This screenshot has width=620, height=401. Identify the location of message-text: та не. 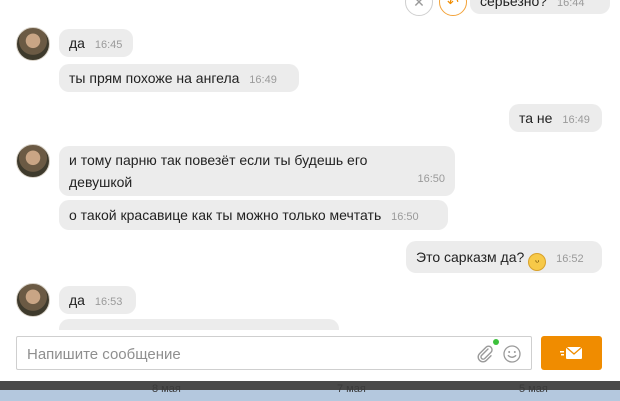
(536, 118).